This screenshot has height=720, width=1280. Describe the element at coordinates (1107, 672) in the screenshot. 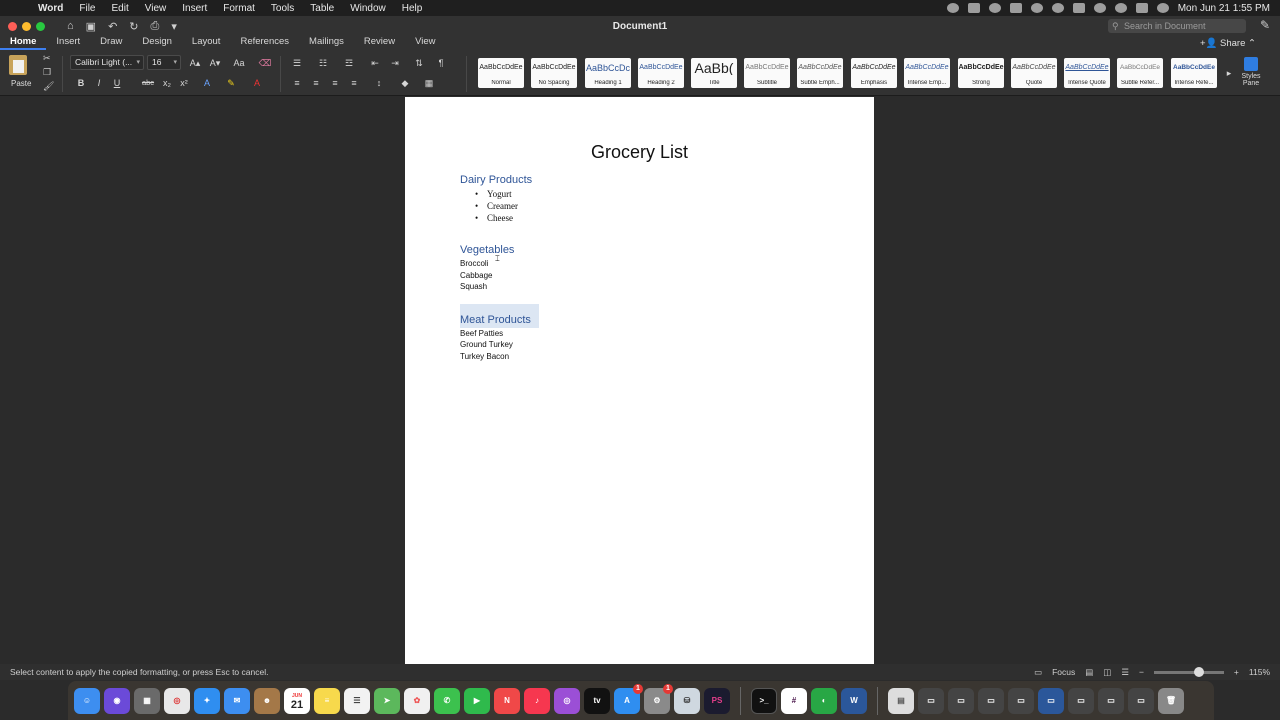

I see `web-layout-icon: ◫` at that location.